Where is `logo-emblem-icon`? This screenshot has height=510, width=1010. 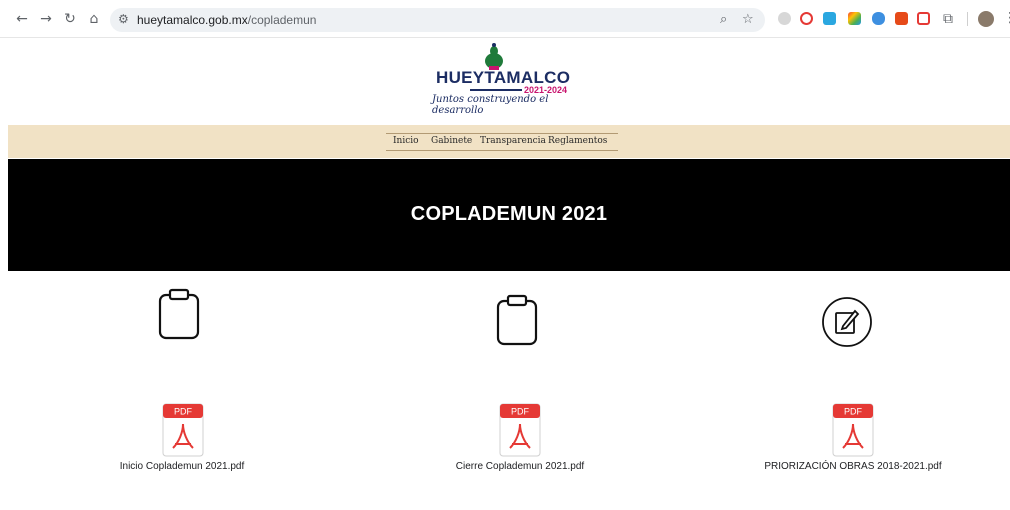 logo-emblem-icon is located at coordinates (494, 56).